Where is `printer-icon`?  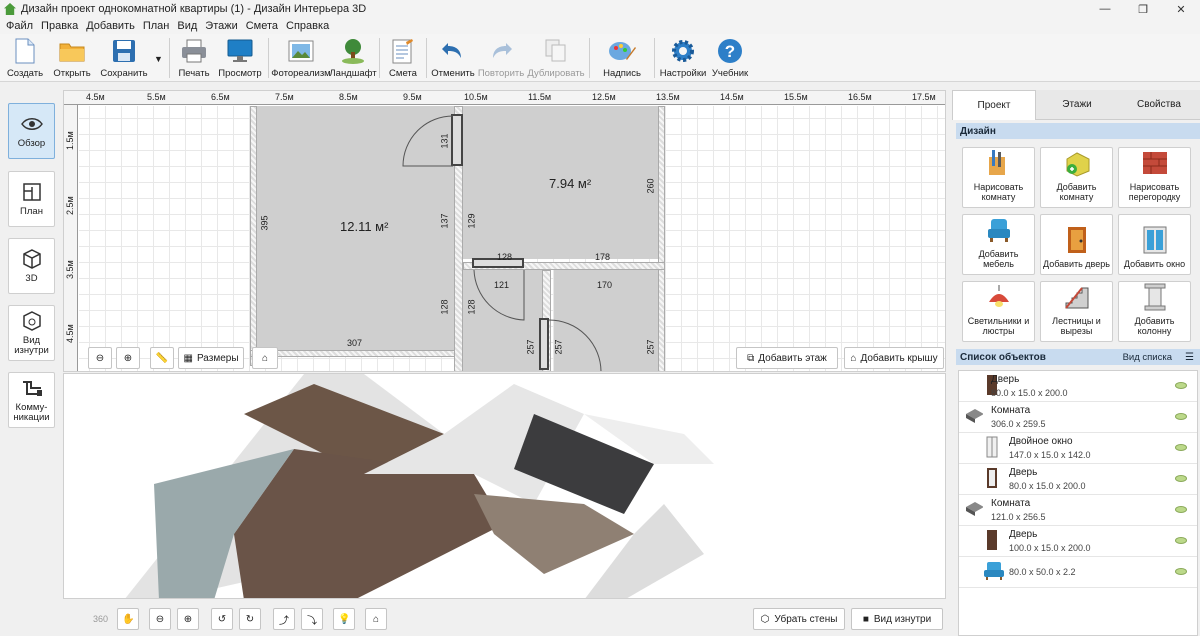
printer-icon is located at coordinates (194, 51).